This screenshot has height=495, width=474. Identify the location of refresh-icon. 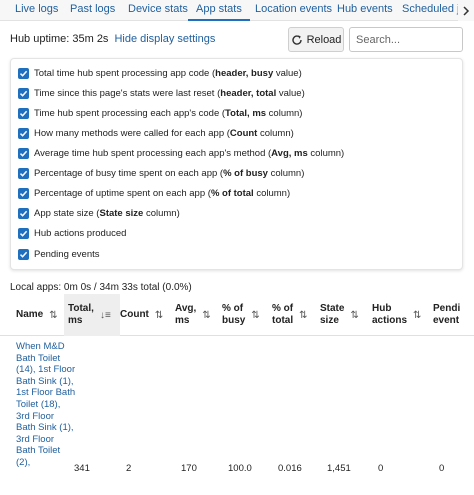
(296, 39).